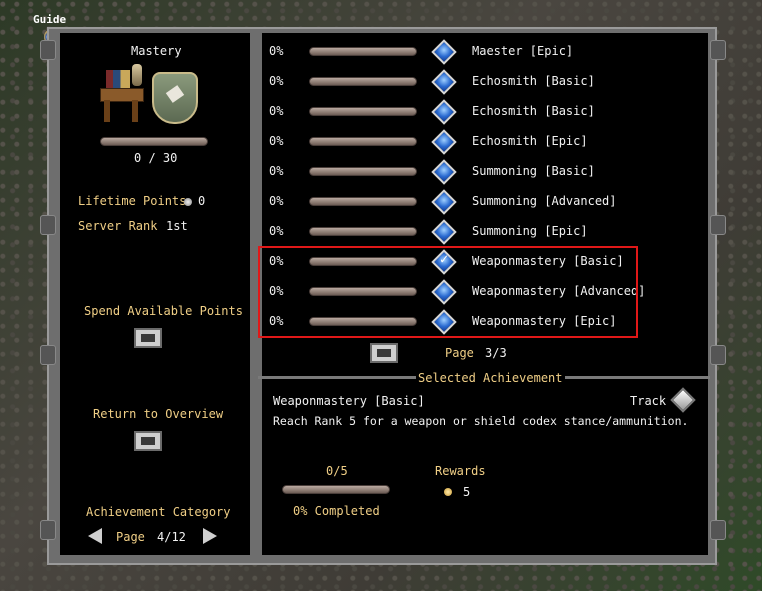 The height and width of the screenshot is (591, 762). Describe the element at coordinates (490, 378) in the screenshot. I see `selected-achievement-header: Selected Achievement` at that location.